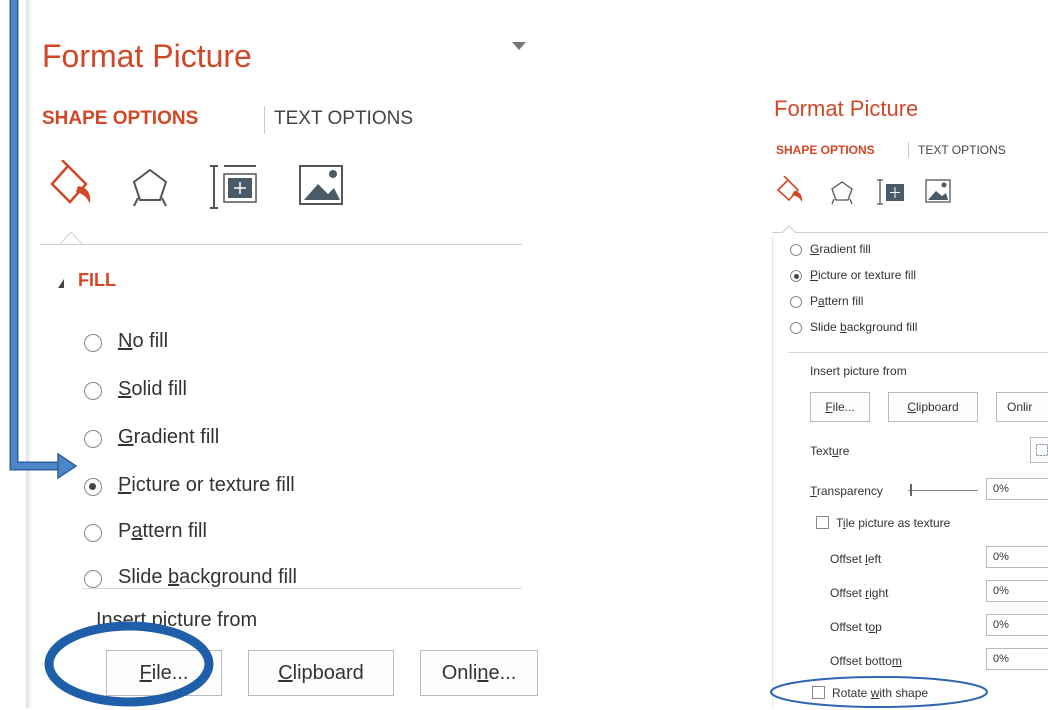  Describe the element at coordinates (789, 229) in the screenshot. I see `selected-tab-notch-small` at that location.